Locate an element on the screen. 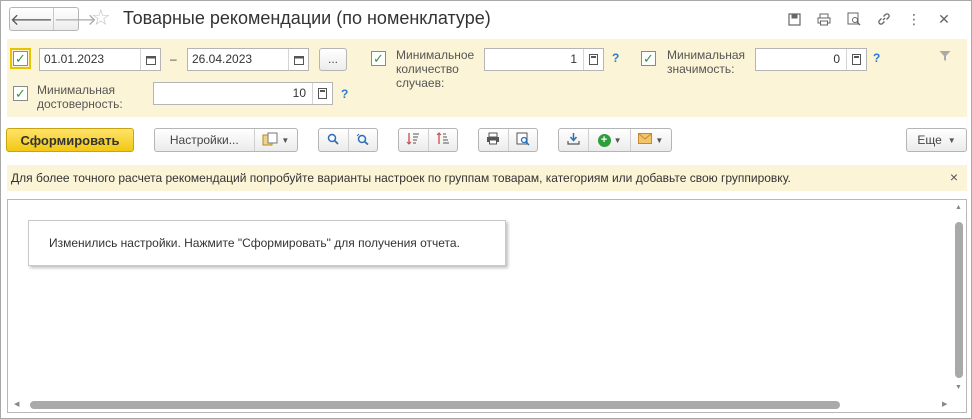 The height and width of the screenshot is (419, 972). vertical-scrollbar: ▲ ▼ is located at coordinates (959, 306).